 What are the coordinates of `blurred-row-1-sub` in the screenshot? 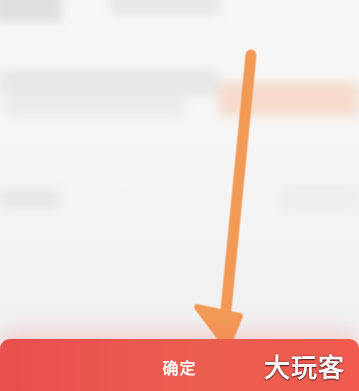 It's located at (95, 107).